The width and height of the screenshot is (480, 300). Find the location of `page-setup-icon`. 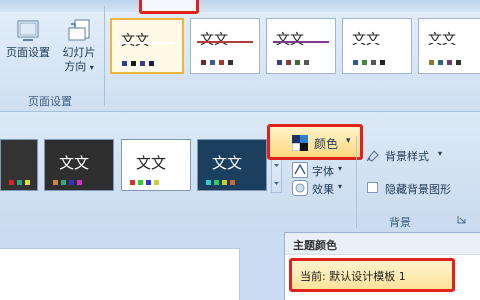

page-setup-icon is located at coordinates (28, 30).